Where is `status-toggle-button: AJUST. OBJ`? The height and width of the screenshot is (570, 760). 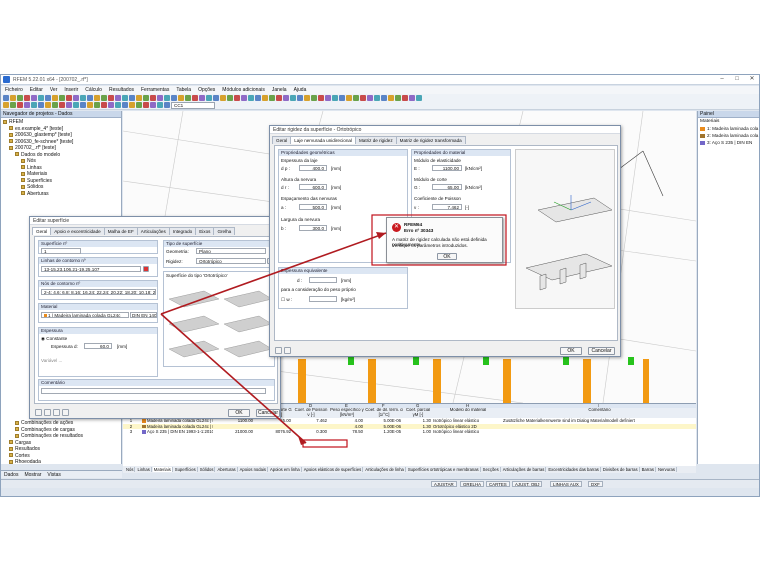
status-toggle-button: AJUST. OBJ is located at coordinates (527, 484).